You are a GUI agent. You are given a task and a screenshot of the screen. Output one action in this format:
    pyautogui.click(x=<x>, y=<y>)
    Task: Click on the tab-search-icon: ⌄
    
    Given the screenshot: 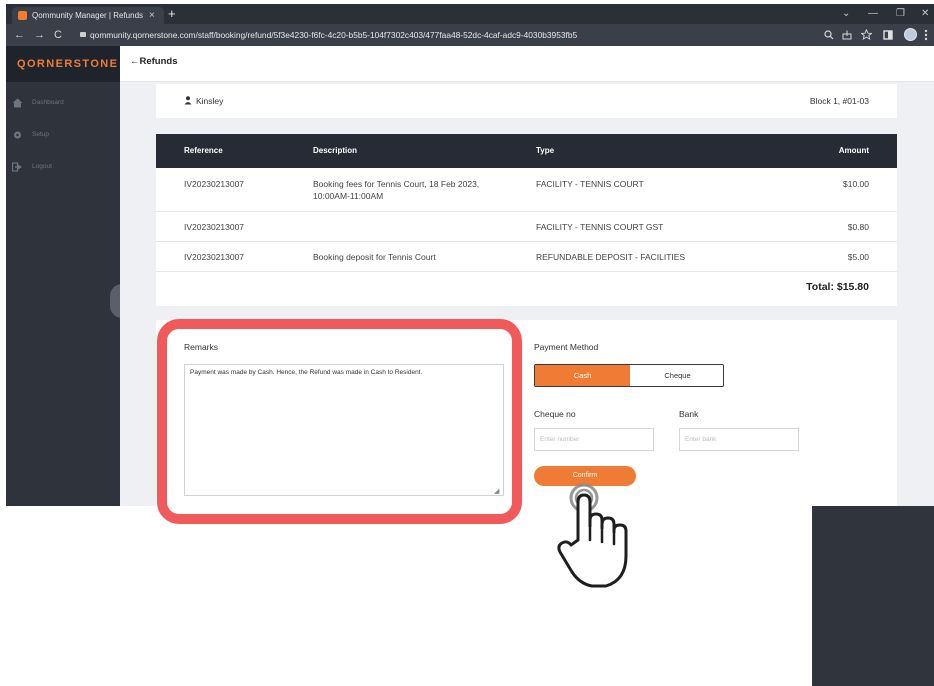 What is the action you would take?
    pyautogui.click(x=846, y=14)
    